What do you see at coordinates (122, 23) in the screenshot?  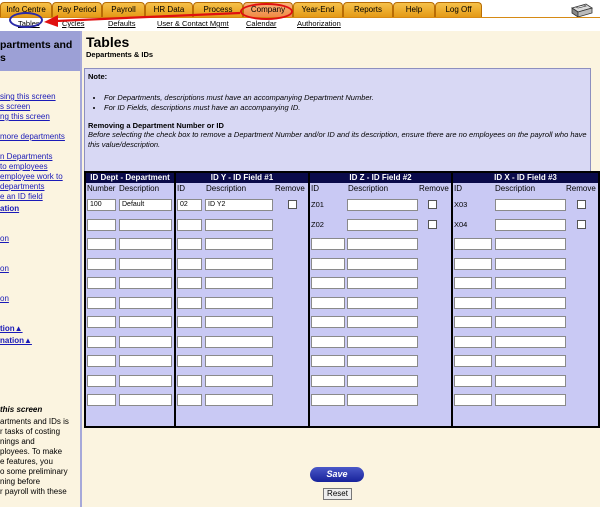 I see `subnav-defaults: Defaults` at bounding box center [122, 23].